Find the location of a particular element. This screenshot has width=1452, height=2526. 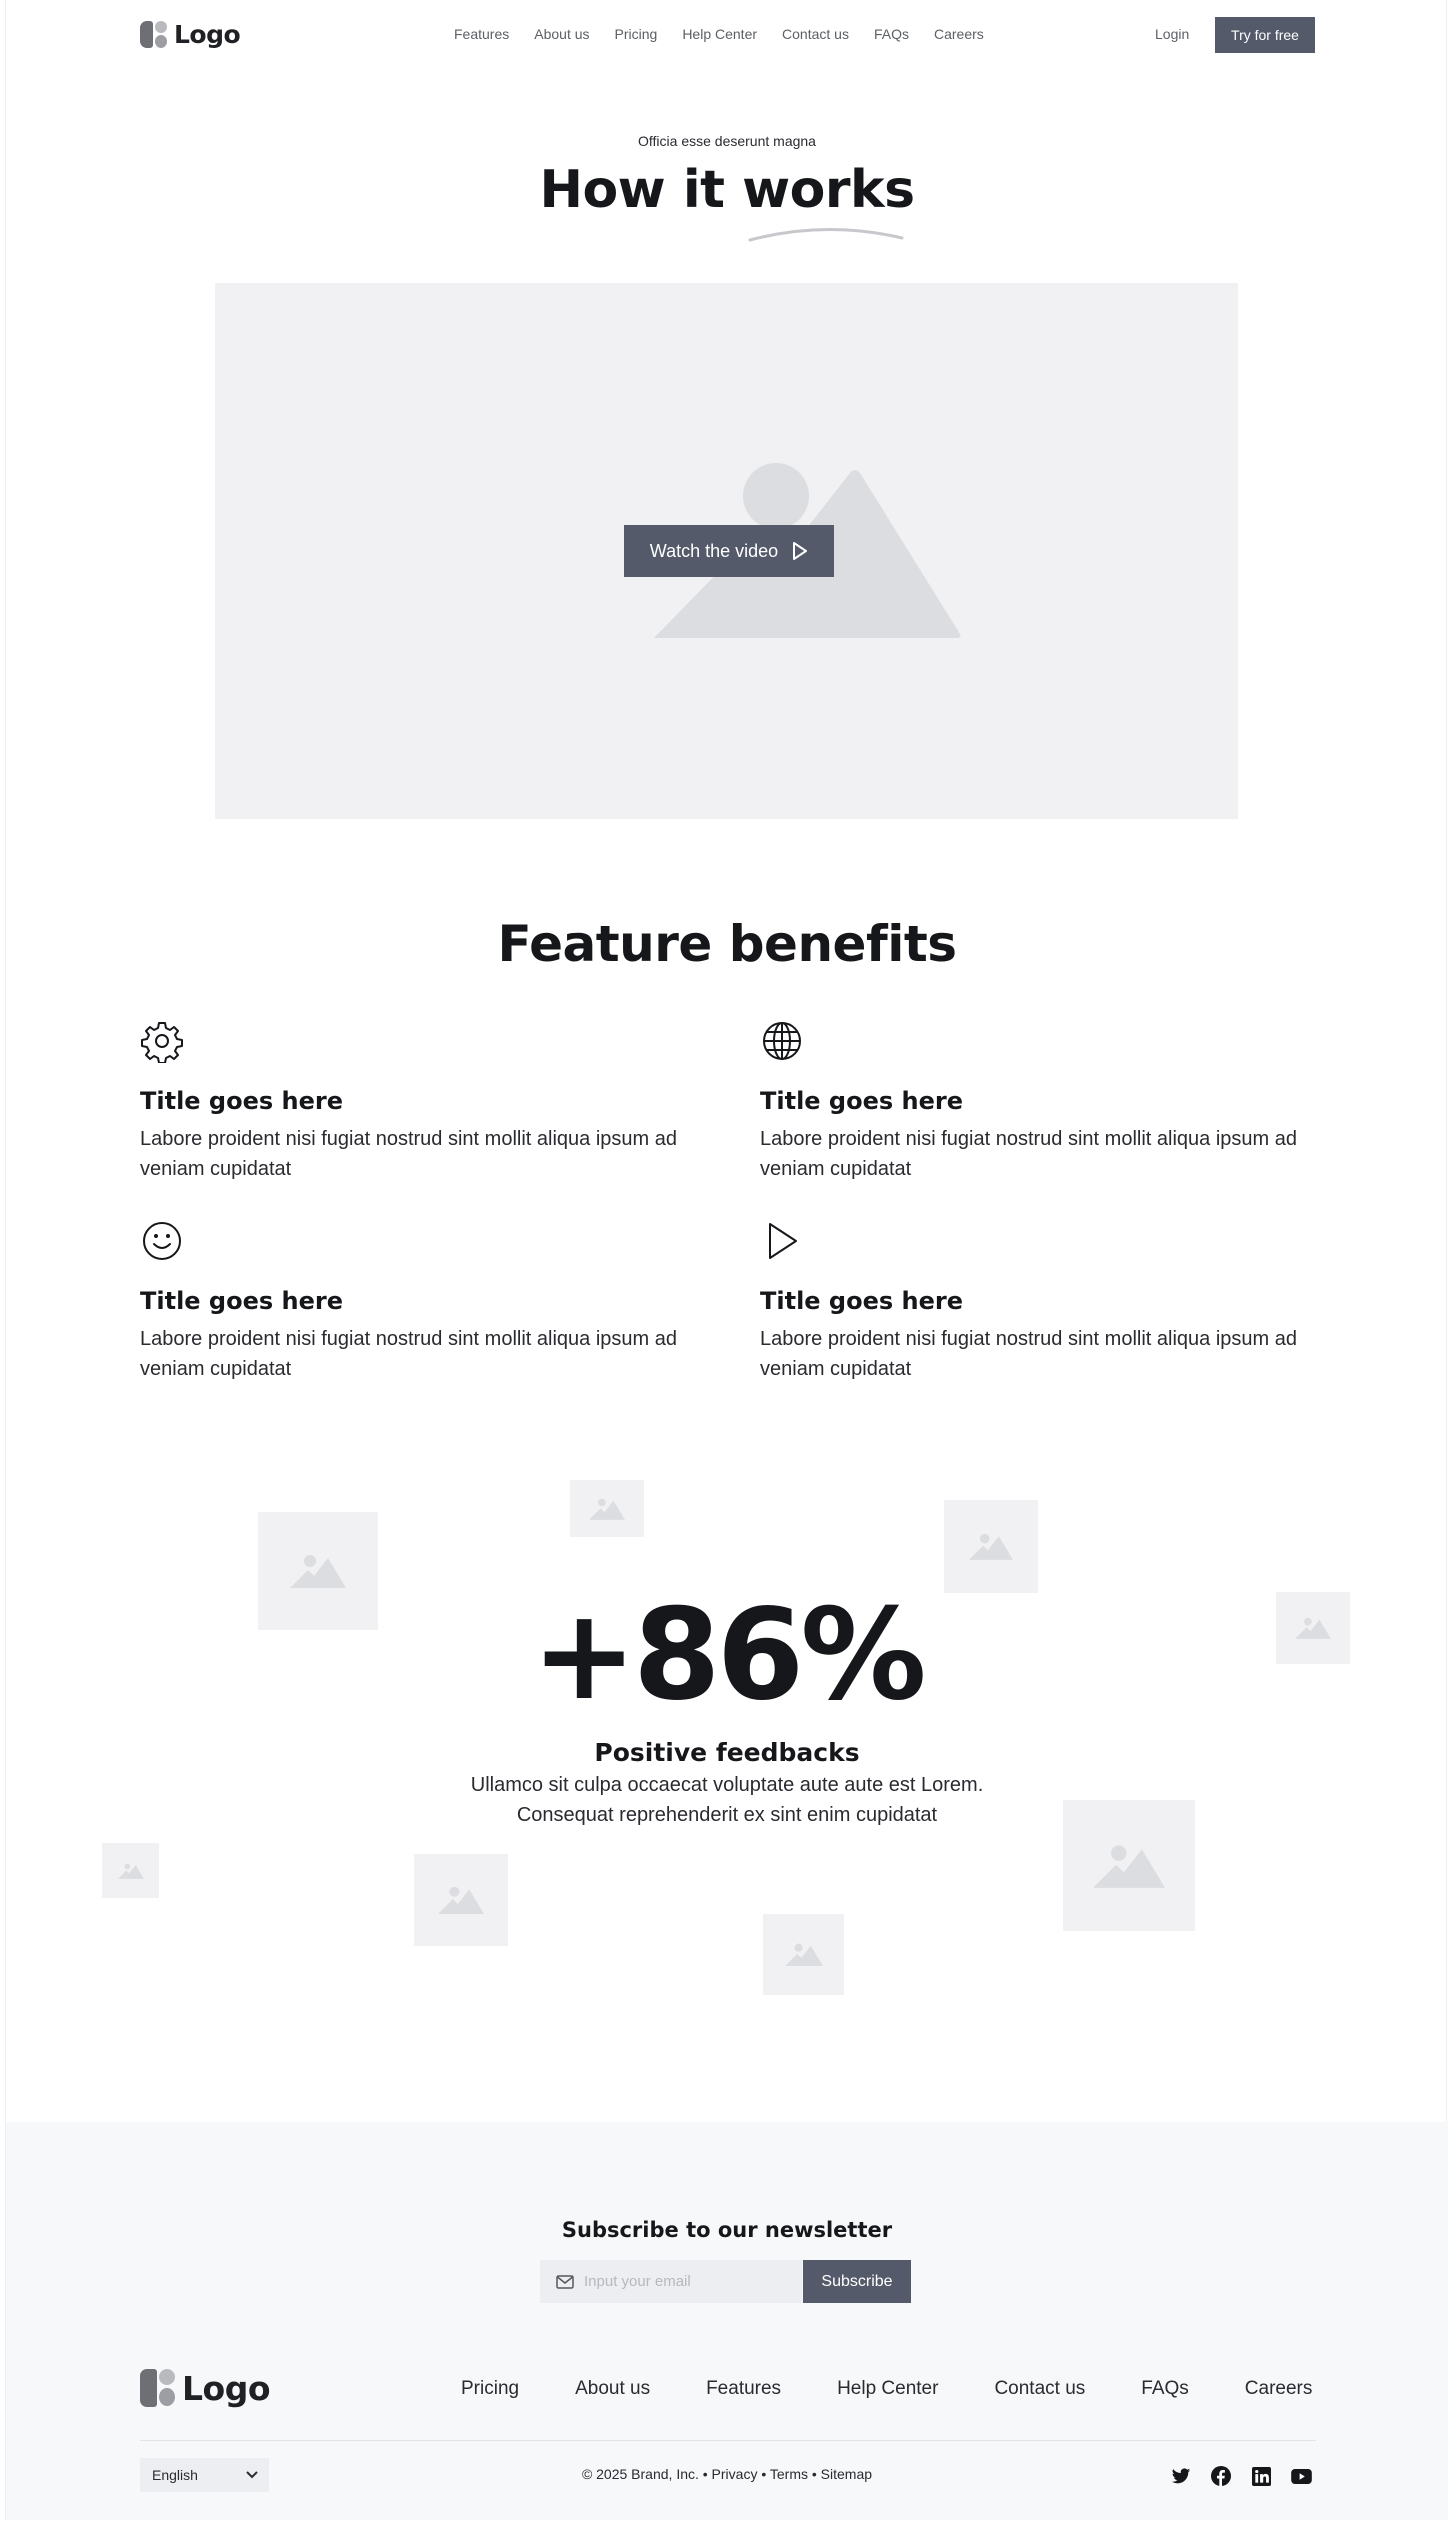

footer-logo: Logo is located at coordinates (205, 2388).